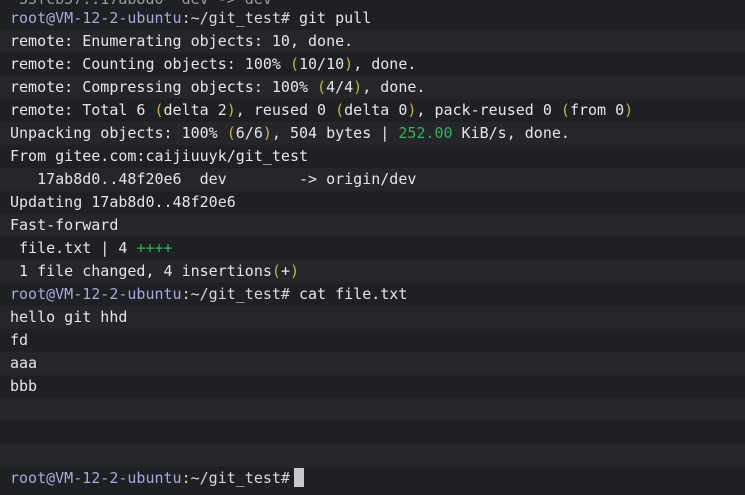  Describe the element at coordinates (285, 110) in the screenshot. I see `output-text: , reused 0` at that location.